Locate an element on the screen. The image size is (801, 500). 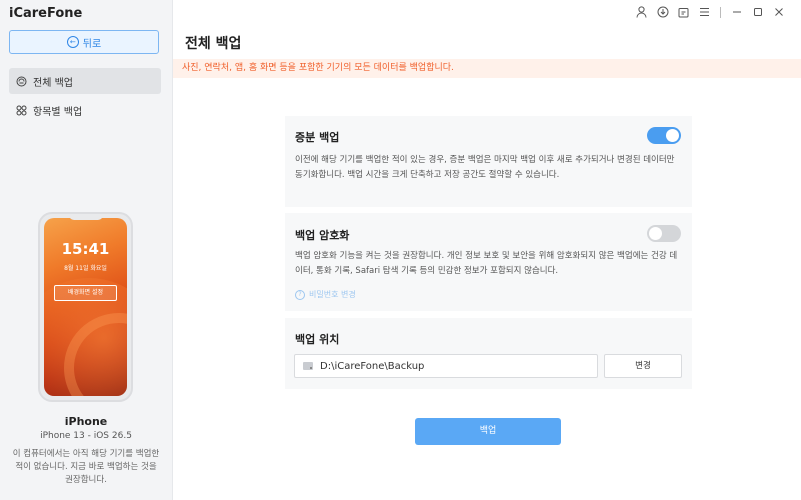
device-name: iPhone is located at coordinates (86, 421).